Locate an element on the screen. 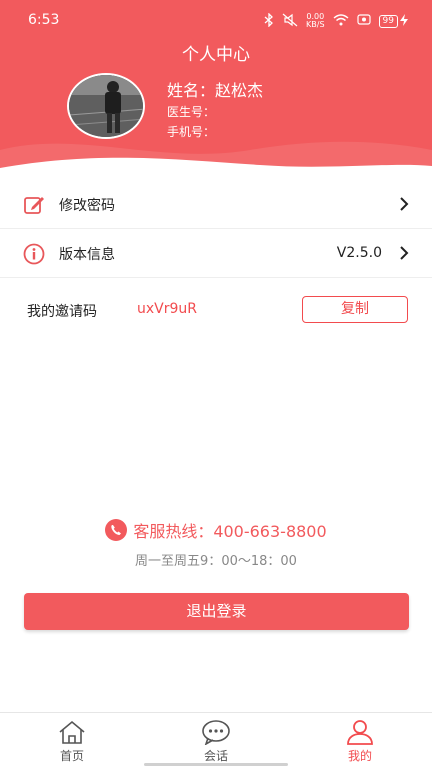 This screenshot has width=432, height=768. avatar is located at coordinates (106, 106).